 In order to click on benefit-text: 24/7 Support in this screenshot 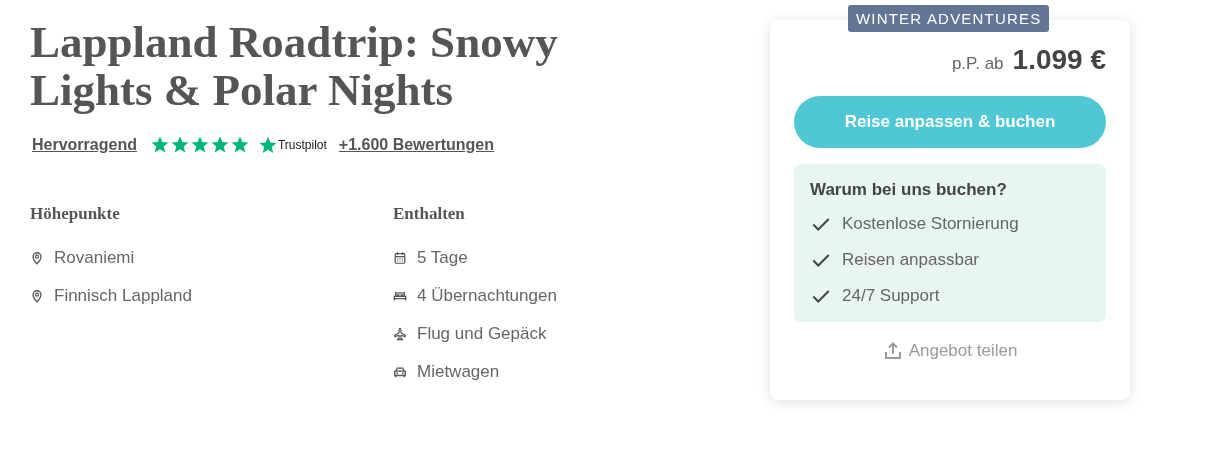, I will do `click(891, 296)`.